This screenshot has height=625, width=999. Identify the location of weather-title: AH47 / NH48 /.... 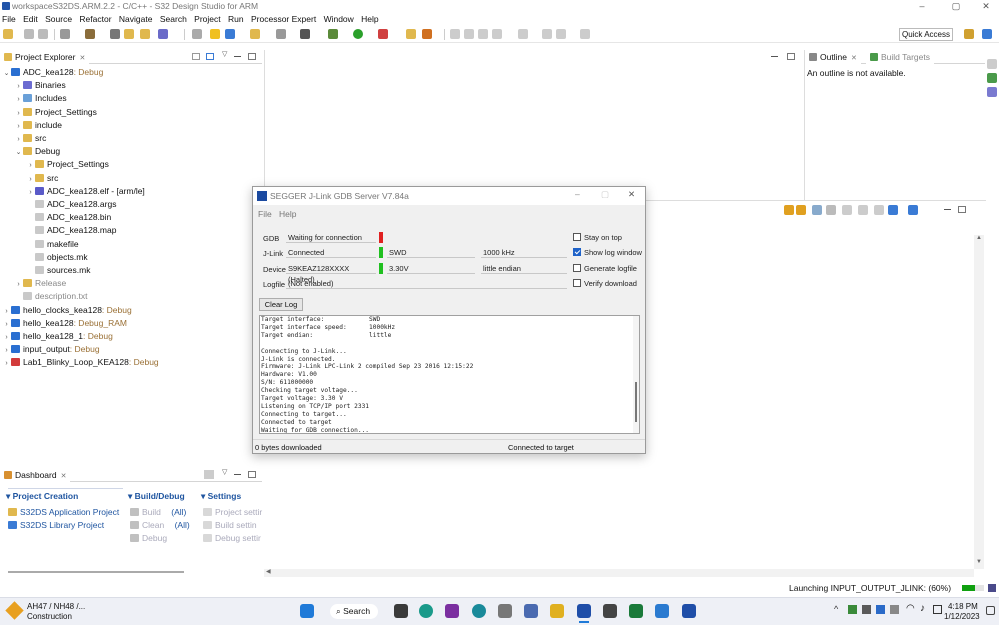
(56, 606).